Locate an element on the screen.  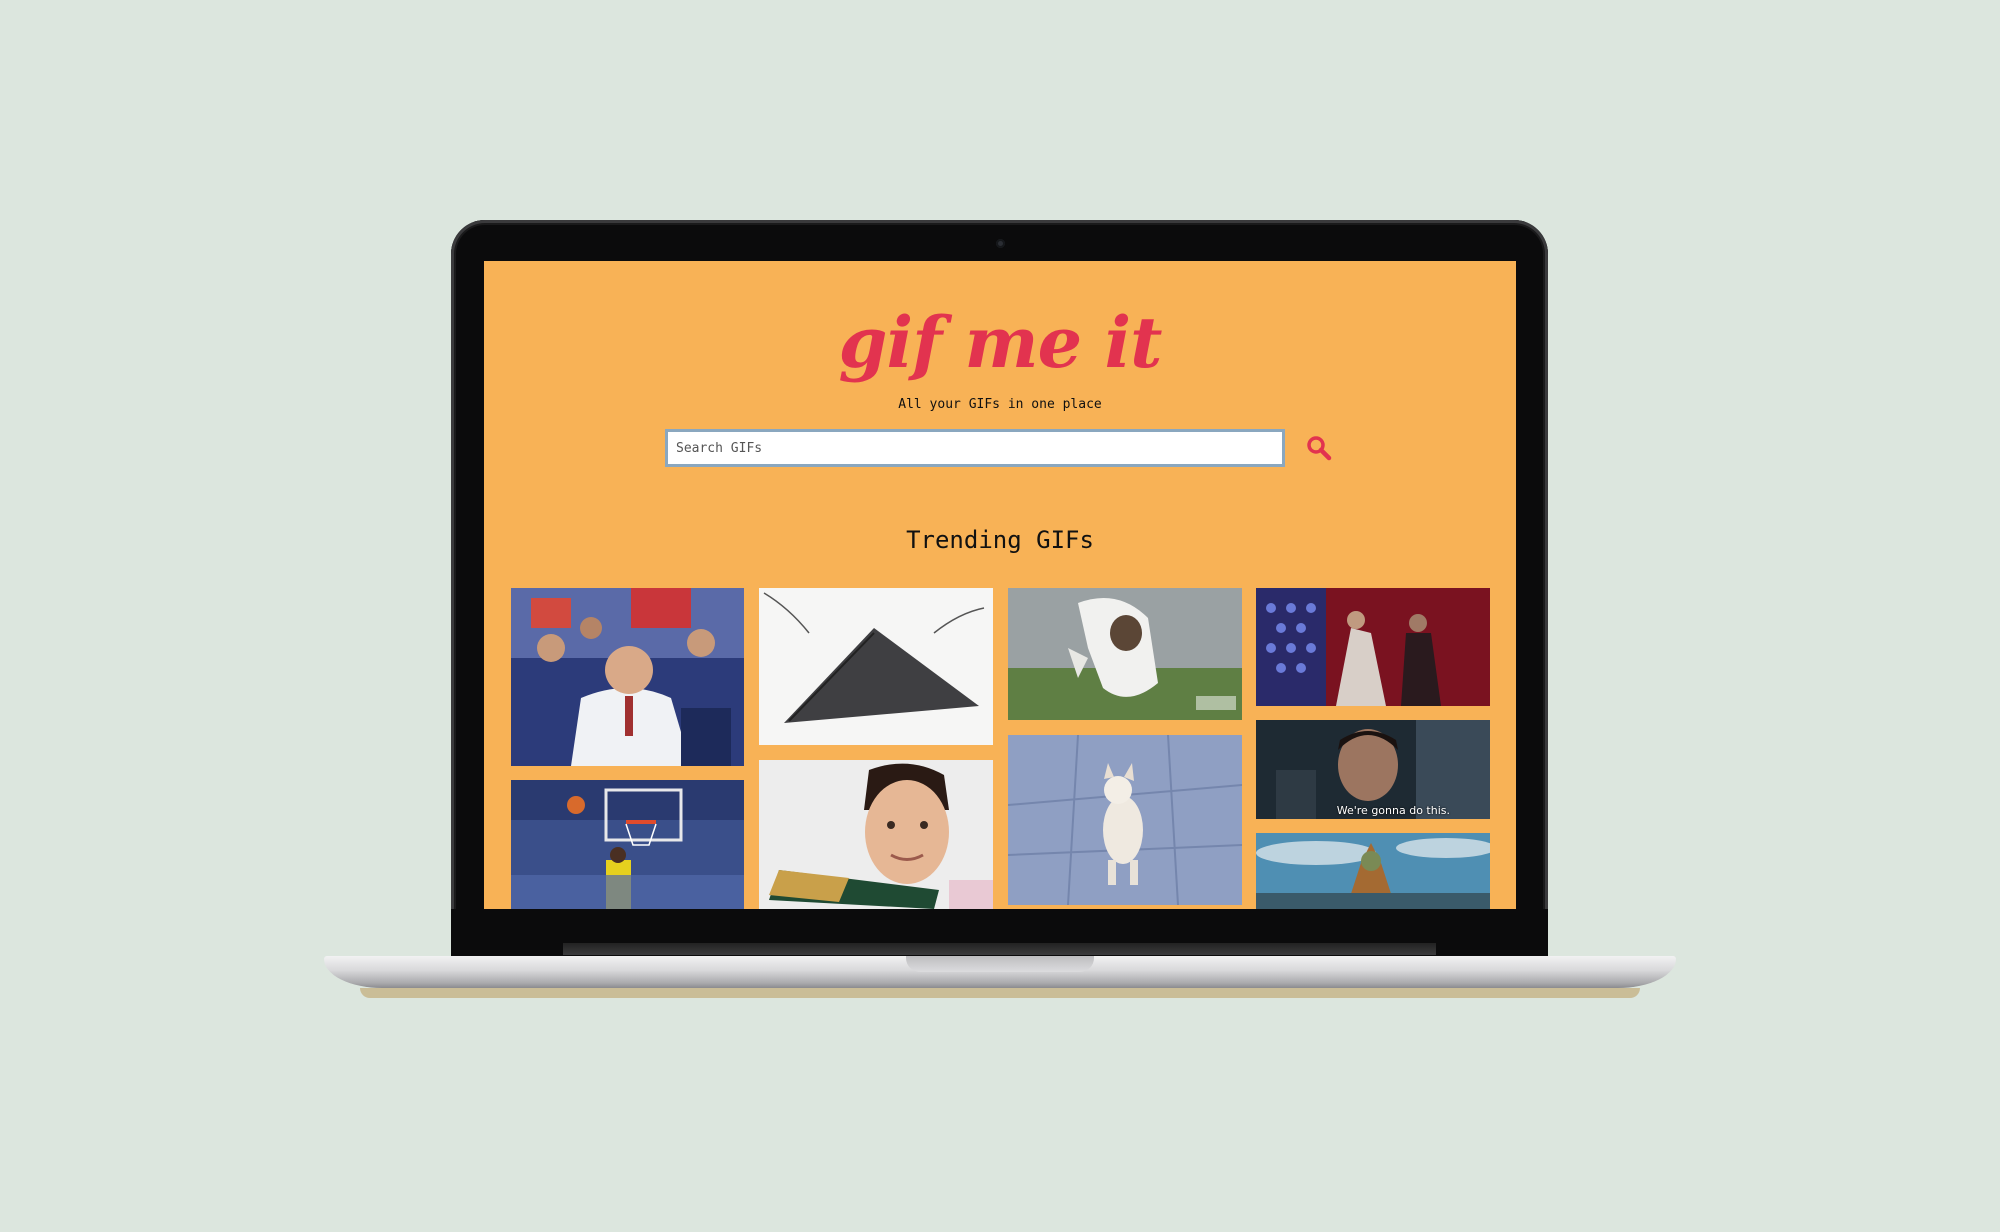
search-input is located at coordinates (975, 448).